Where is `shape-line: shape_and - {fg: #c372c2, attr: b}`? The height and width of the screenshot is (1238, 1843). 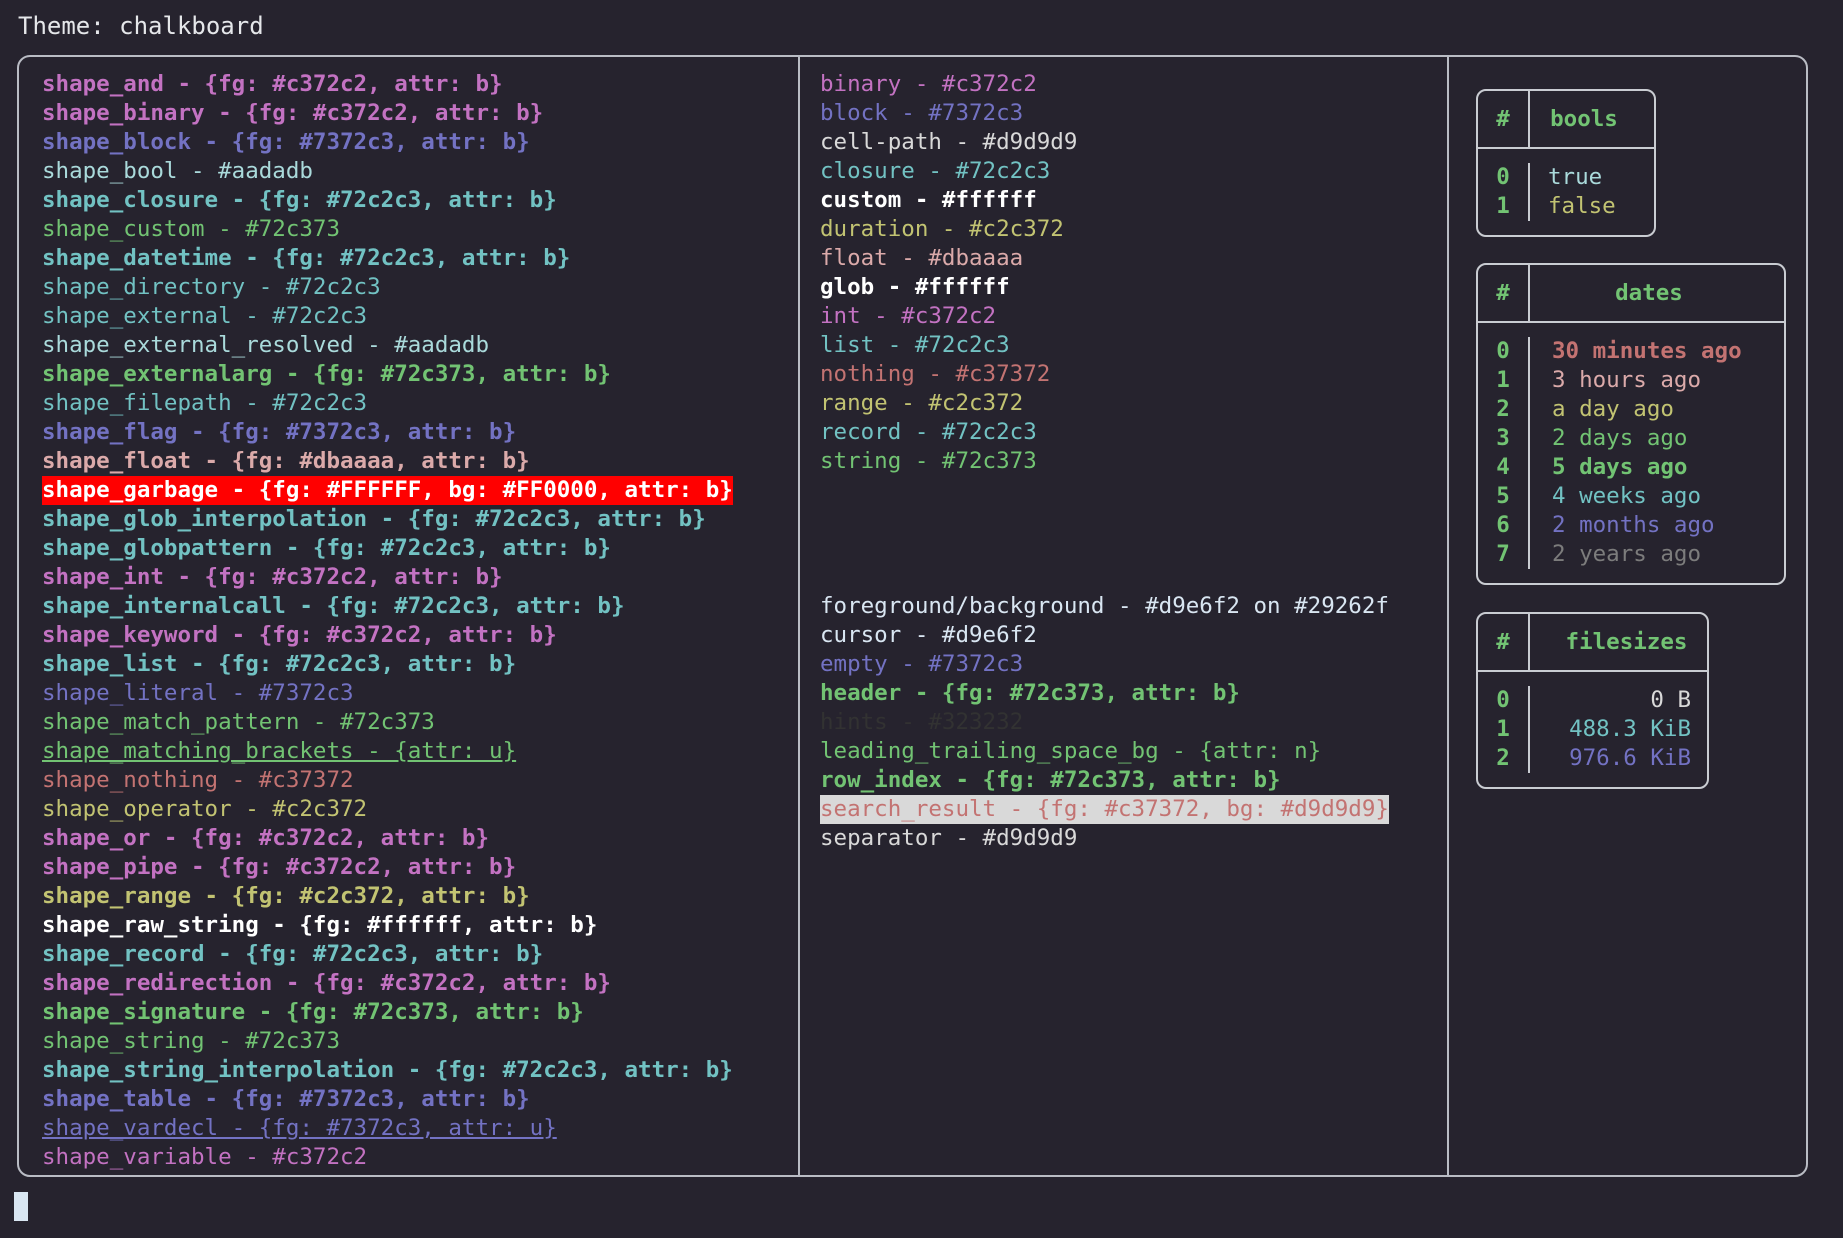 shape-line: shape_and - {fg: #c372c2, attr: b} is located at coordinates (387, 84).